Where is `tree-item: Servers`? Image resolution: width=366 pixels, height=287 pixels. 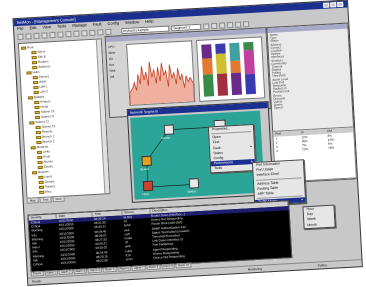 tree-item: Servers is located at coordinates (40, 76).